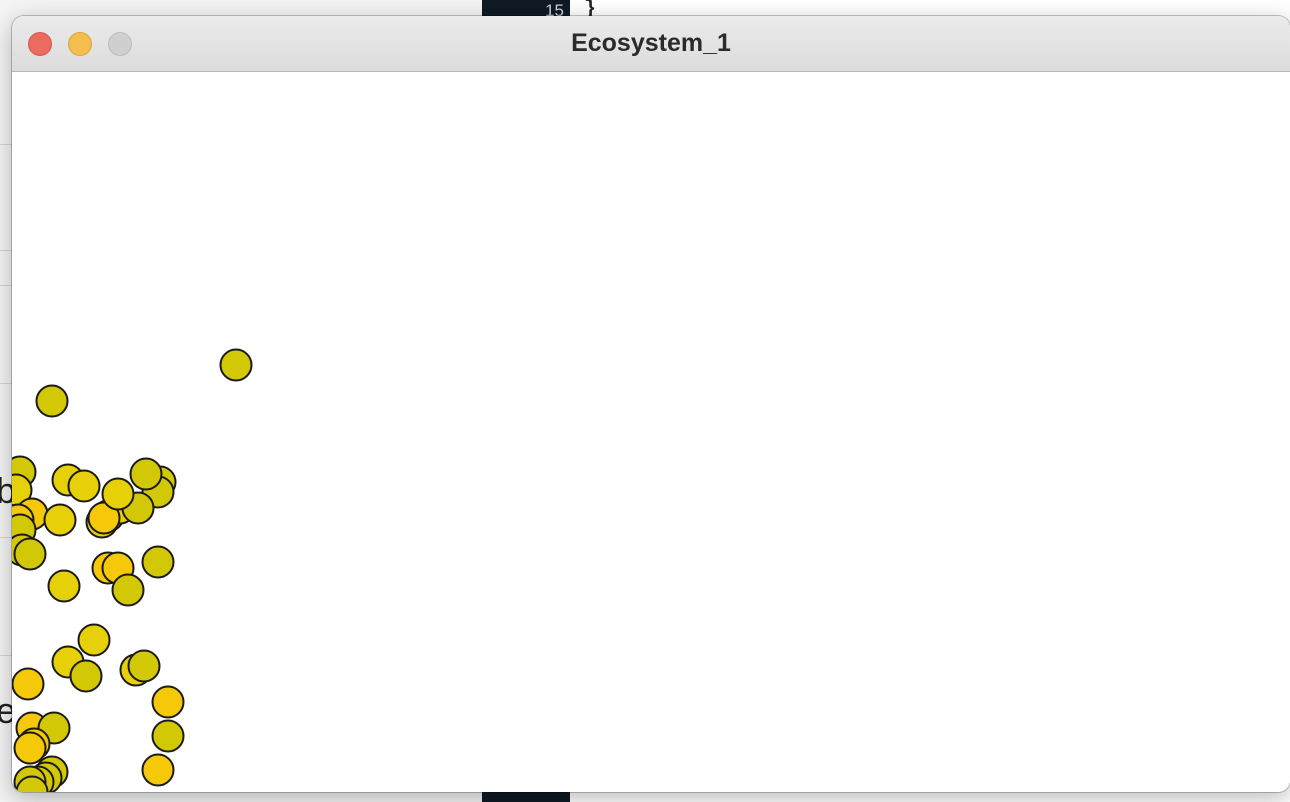 The width and height of the screenshot is (1290, 802). I want to click on window-title: Ecosystem_1, so click(651, 43).